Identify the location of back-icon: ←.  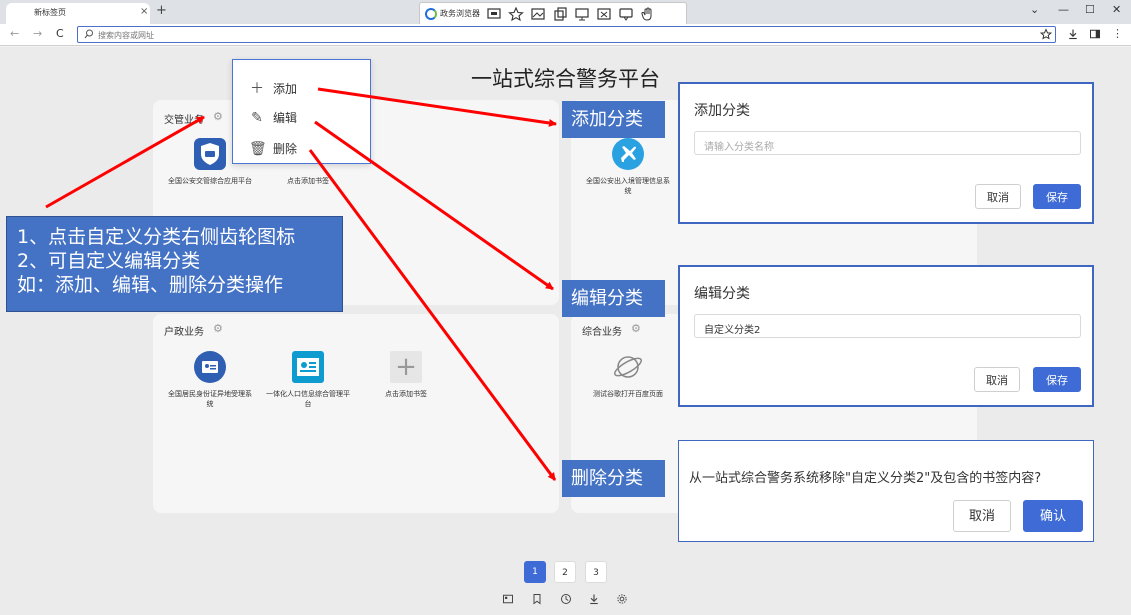
(14, 33).